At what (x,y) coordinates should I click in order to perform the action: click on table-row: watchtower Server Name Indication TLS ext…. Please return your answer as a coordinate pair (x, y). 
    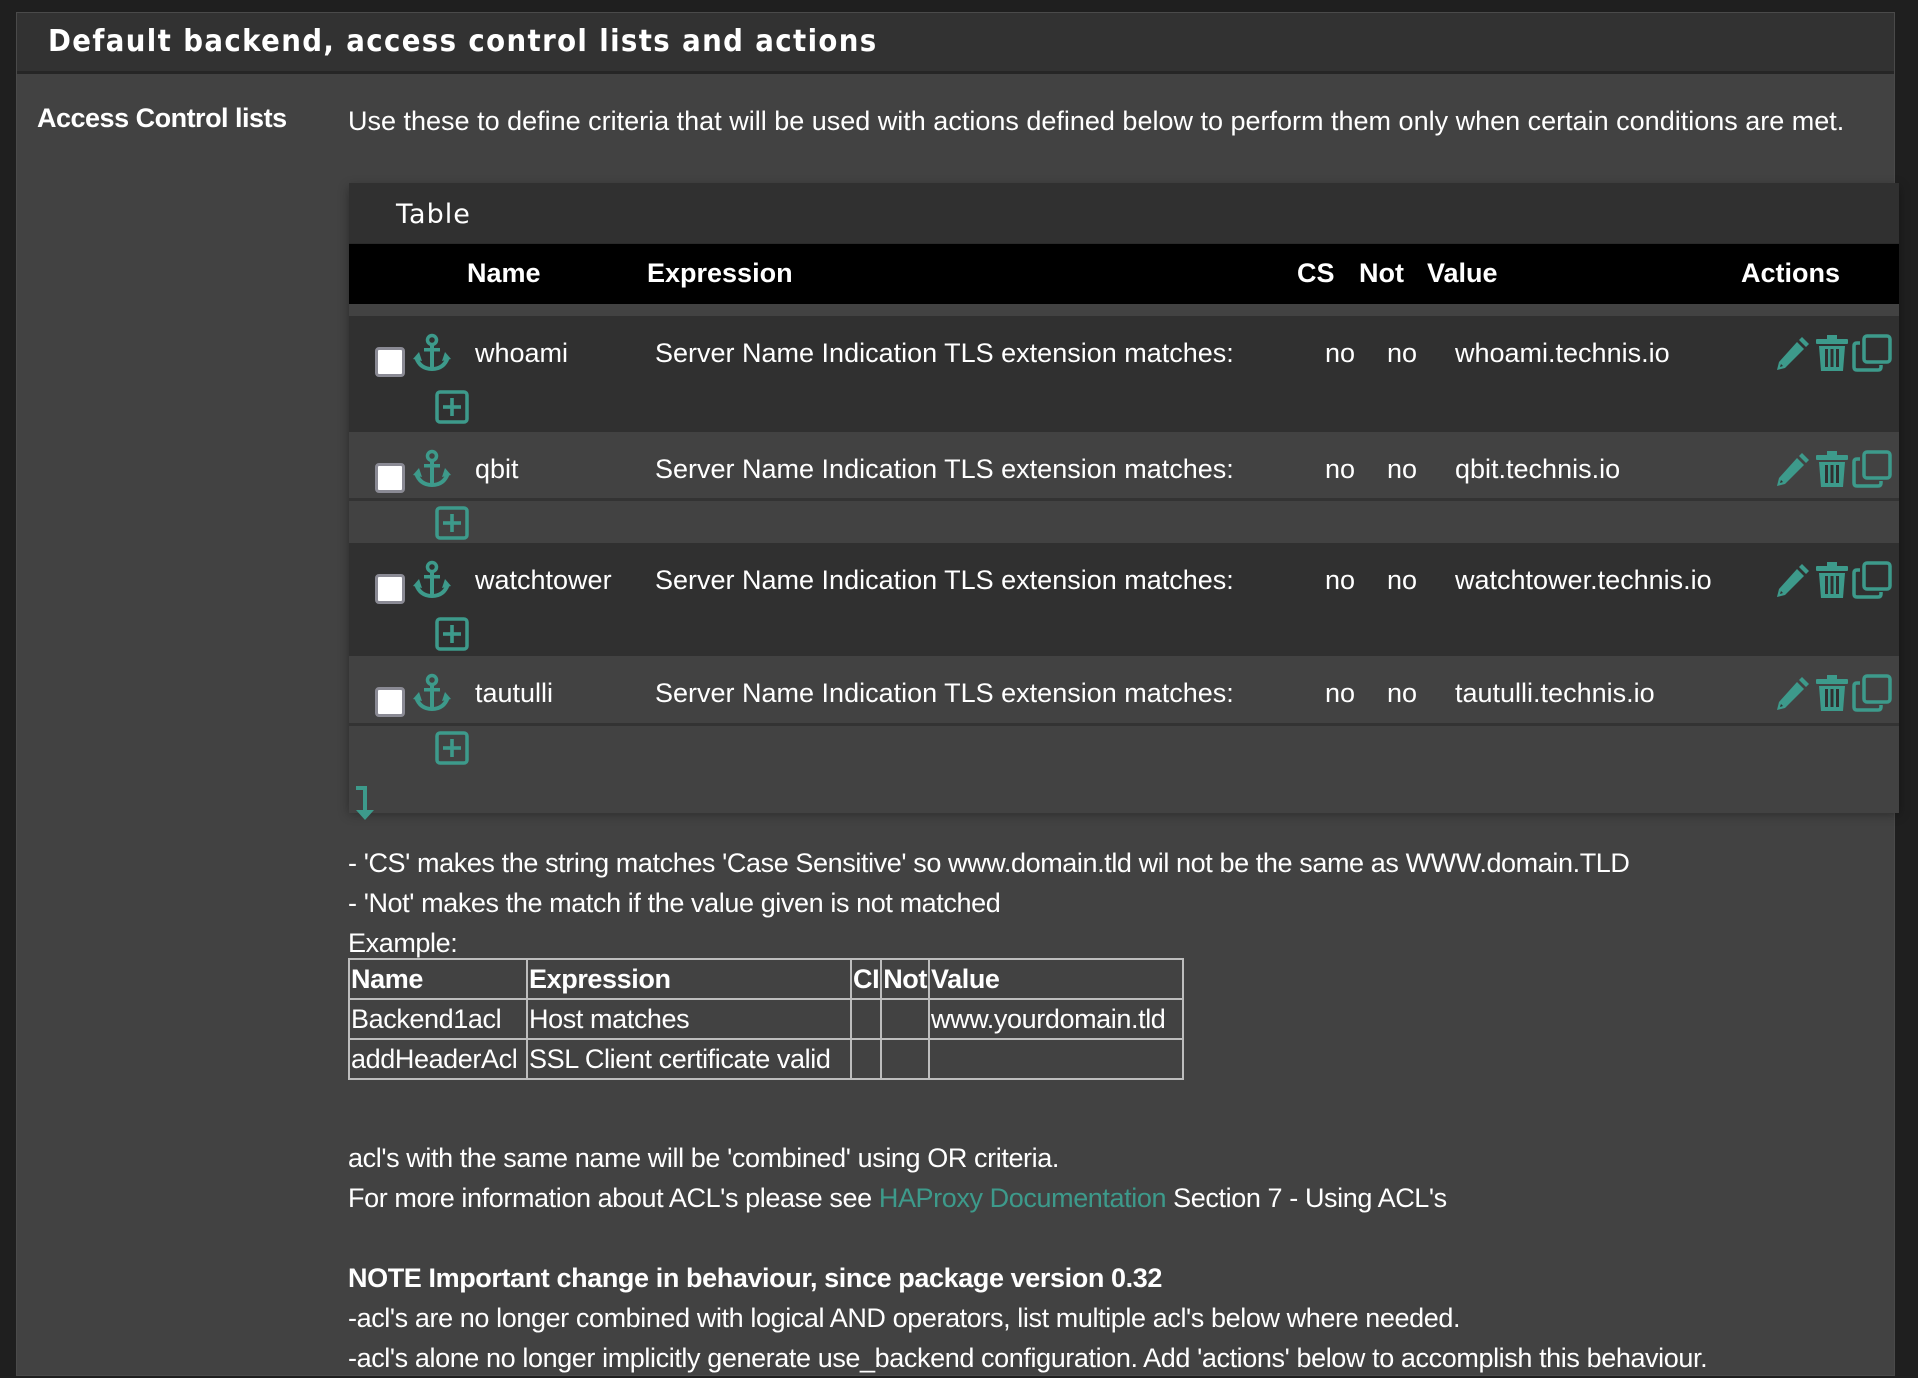
    Looking at the image, I should click on (1124, 599).